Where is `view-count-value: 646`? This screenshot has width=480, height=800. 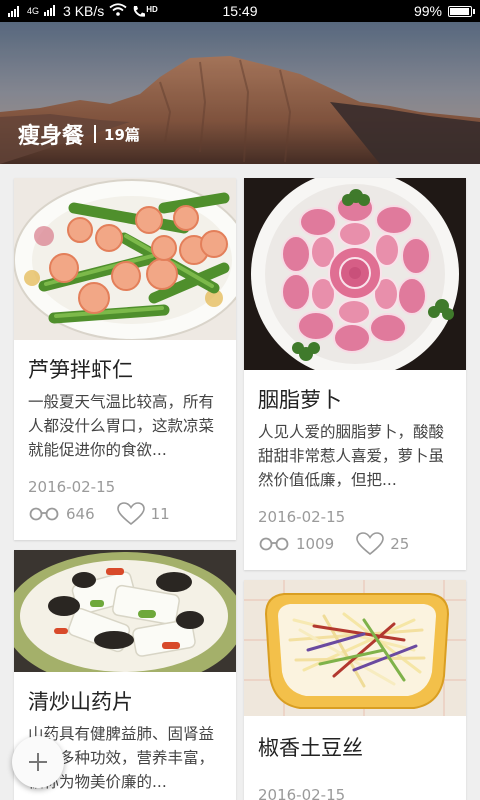
view-count-value: 646 is located at coordinates (80, 514).